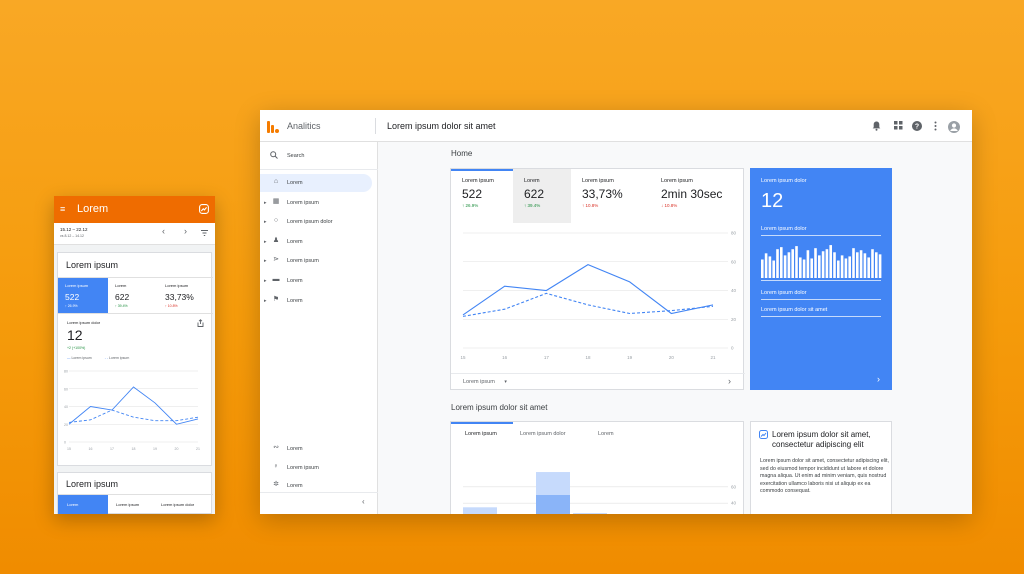 The width and height of the screenshot is (1024, 574). What do you see at coordinates (62, 209) in the screenshot?
I see `menu-icon: ≡` at bounding box center [62, 209].